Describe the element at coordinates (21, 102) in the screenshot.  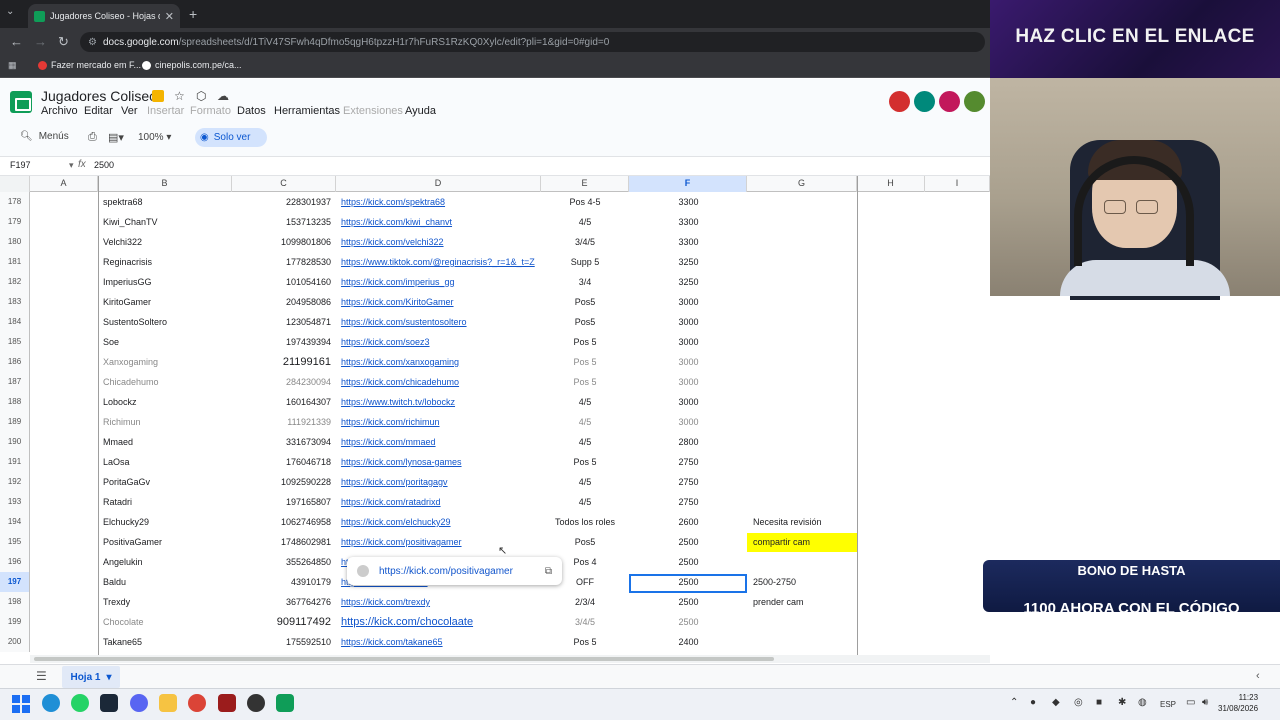
I see `sheets-logo-icon` at that location.